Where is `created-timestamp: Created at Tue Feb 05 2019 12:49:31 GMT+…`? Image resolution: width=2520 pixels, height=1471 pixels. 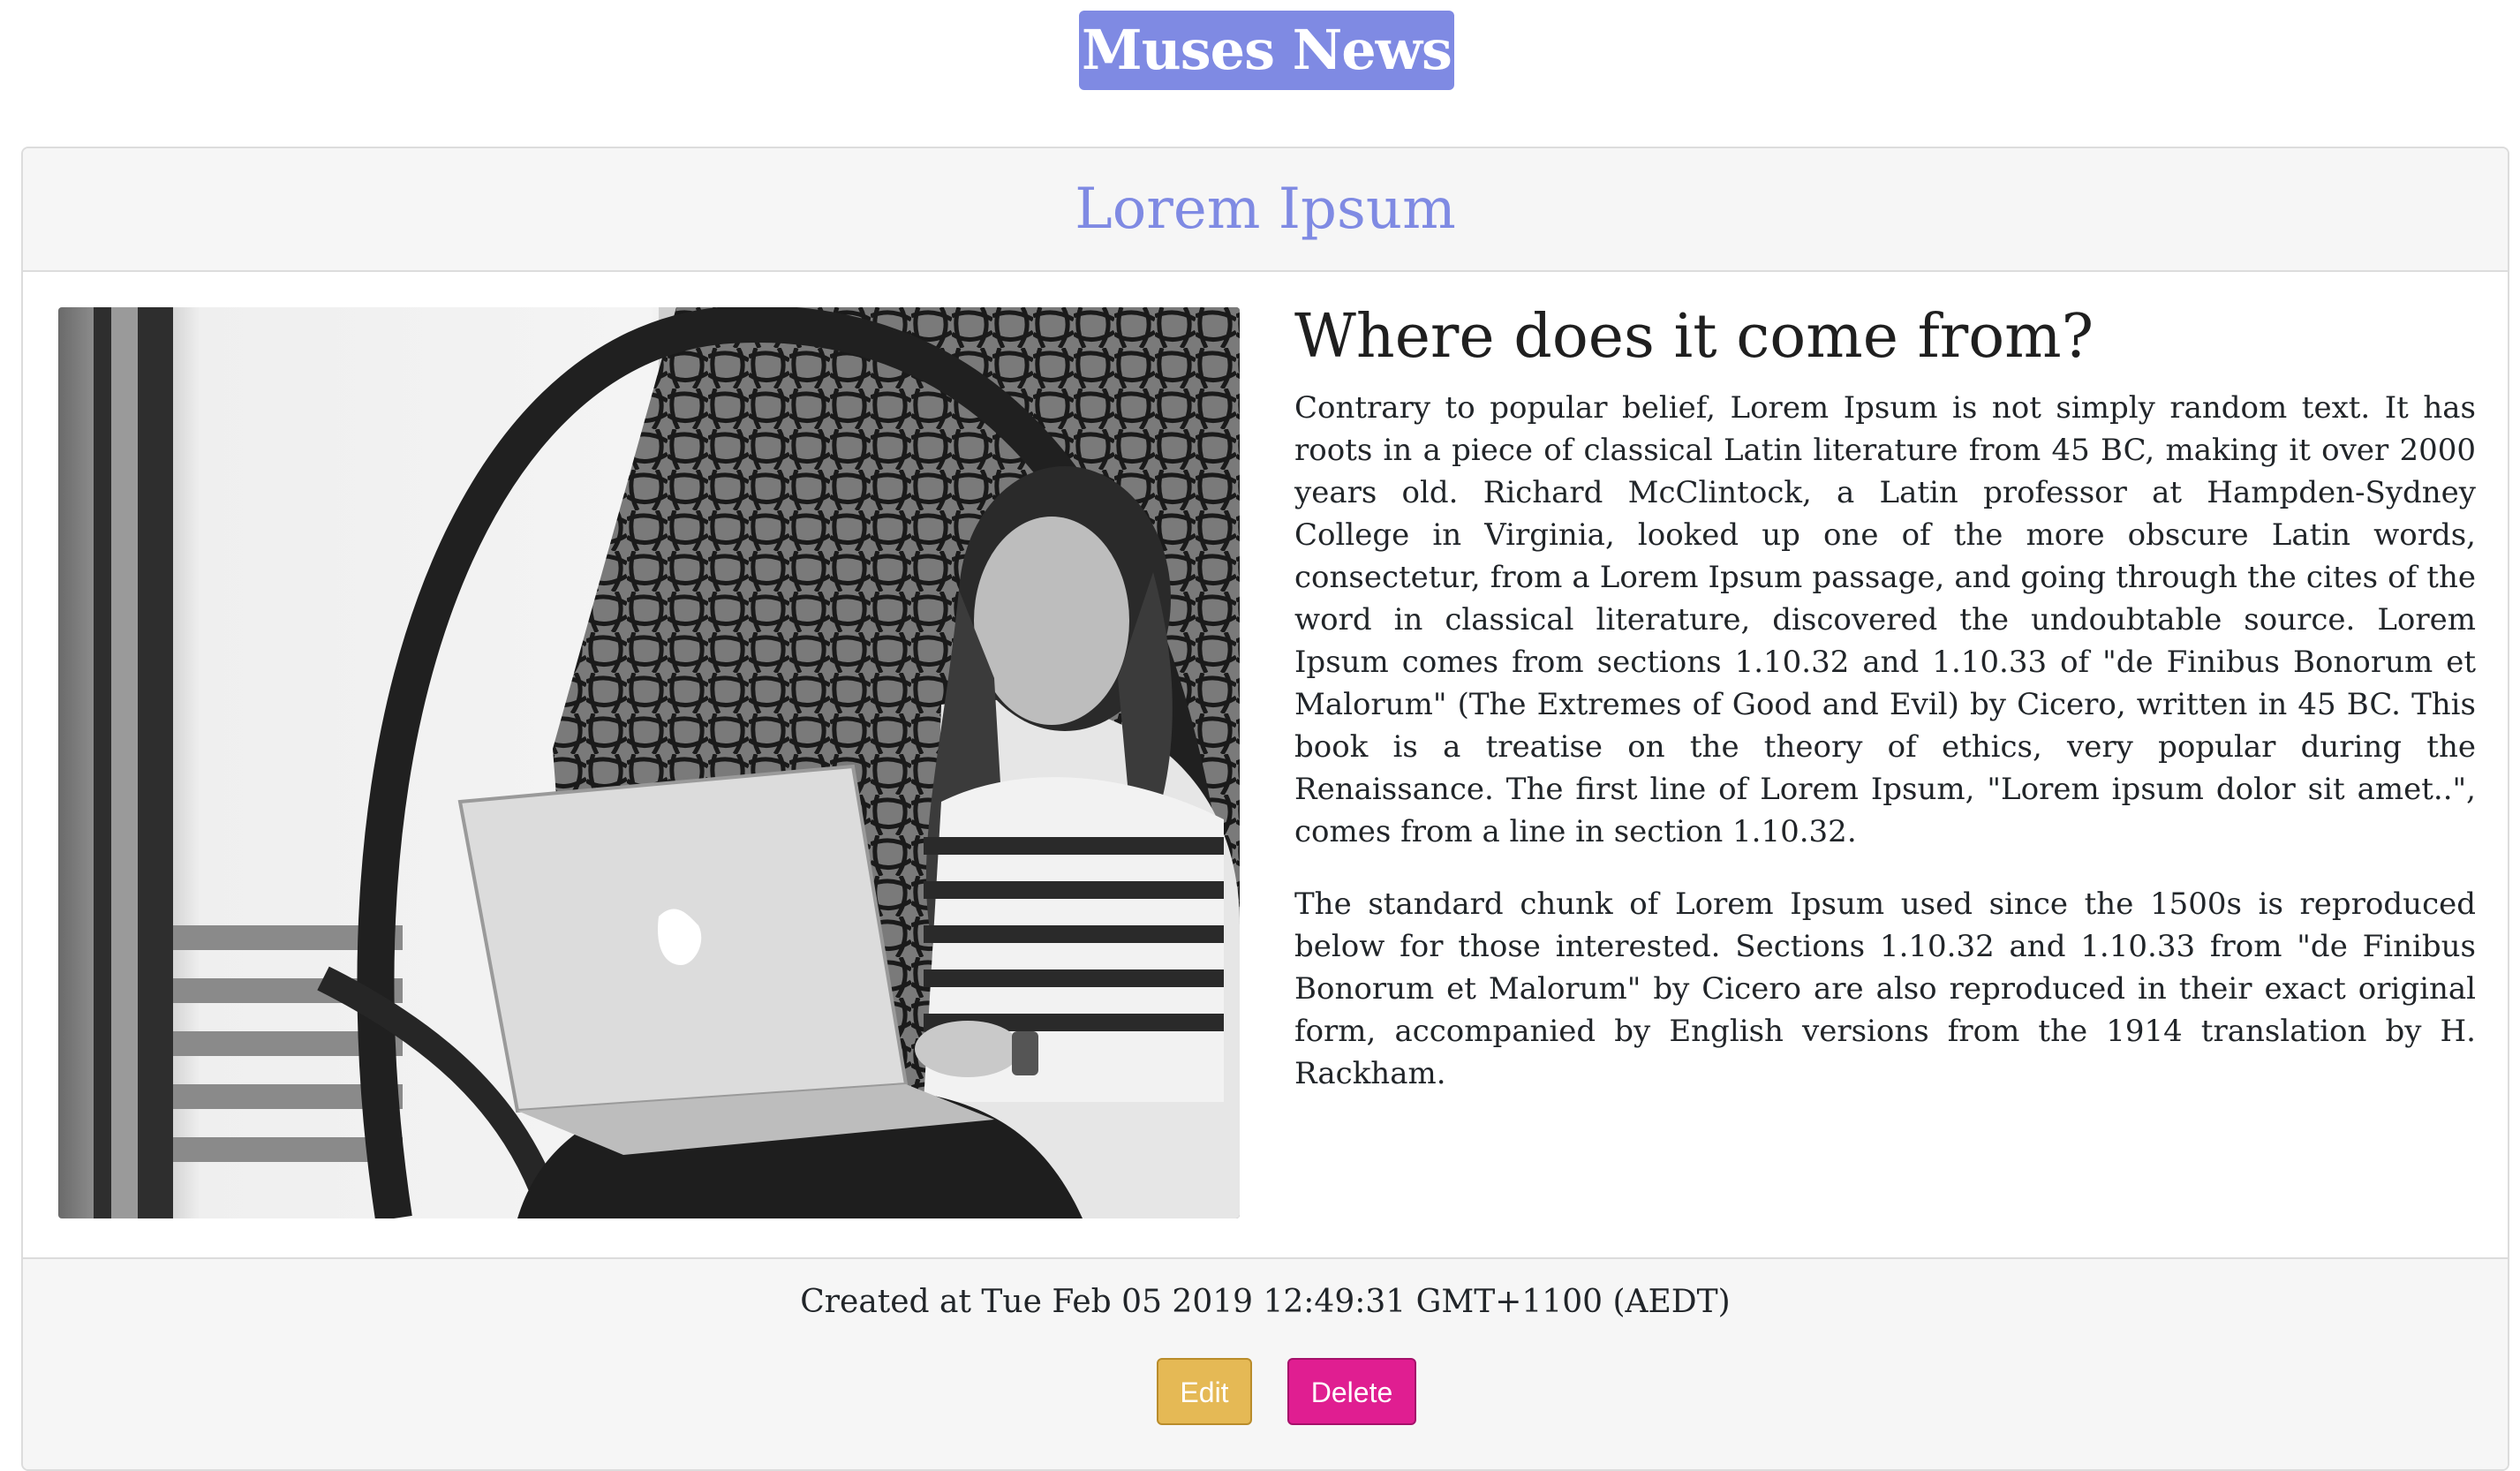
created-timestamp: Created at Tue Feb 05 2019 12:49:31 GMT+… is located at coordinates (1265, 1302).